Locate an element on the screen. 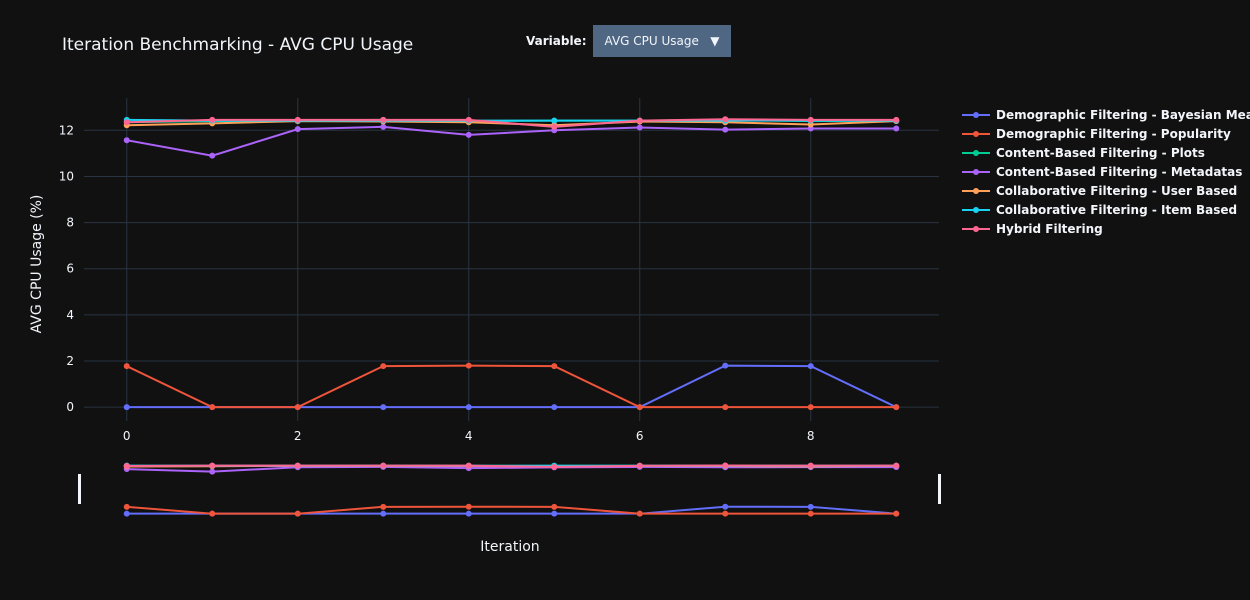  range-slider-left-handle is located at coordinates (79, 489).